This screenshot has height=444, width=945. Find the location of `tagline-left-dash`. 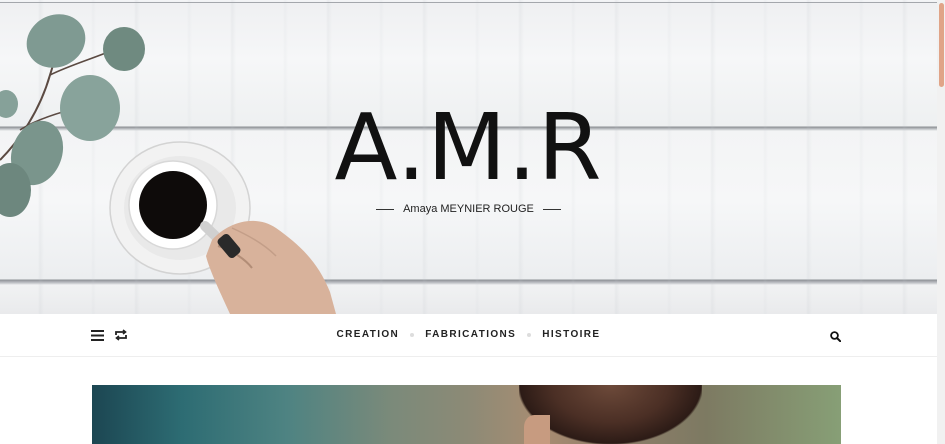

tagline-left-dash is located at coordinates (385, 209).